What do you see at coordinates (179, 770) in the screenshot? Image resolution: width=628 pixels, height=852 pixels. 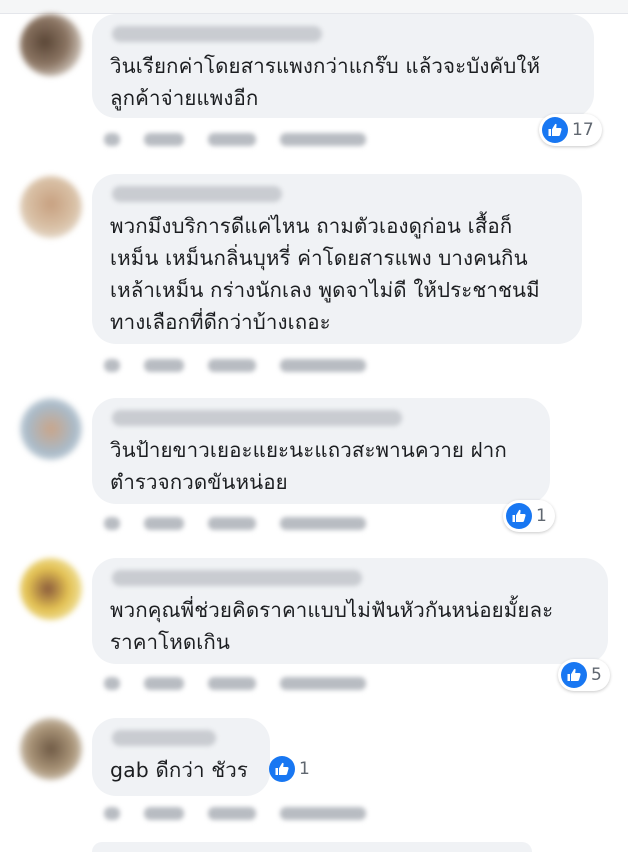 I see `comment-text: gab ดีกว่า ชัวร` at bounding box center [179, 770].